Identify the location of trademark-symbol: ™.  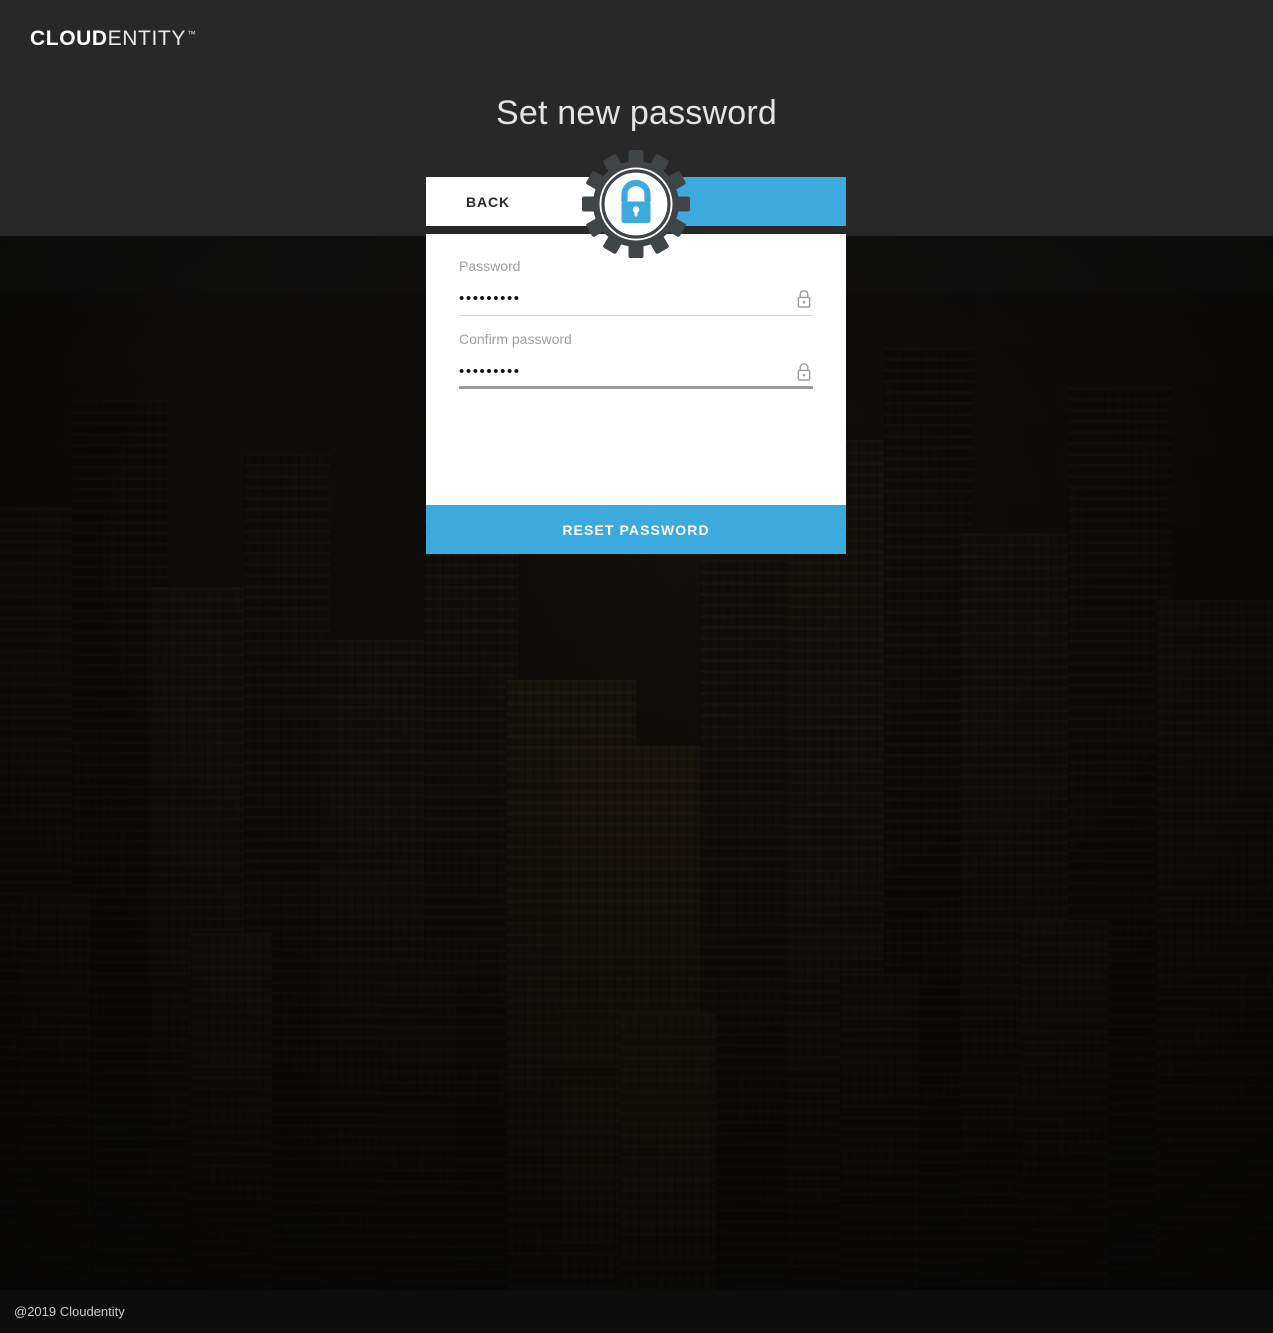
(191, 33).